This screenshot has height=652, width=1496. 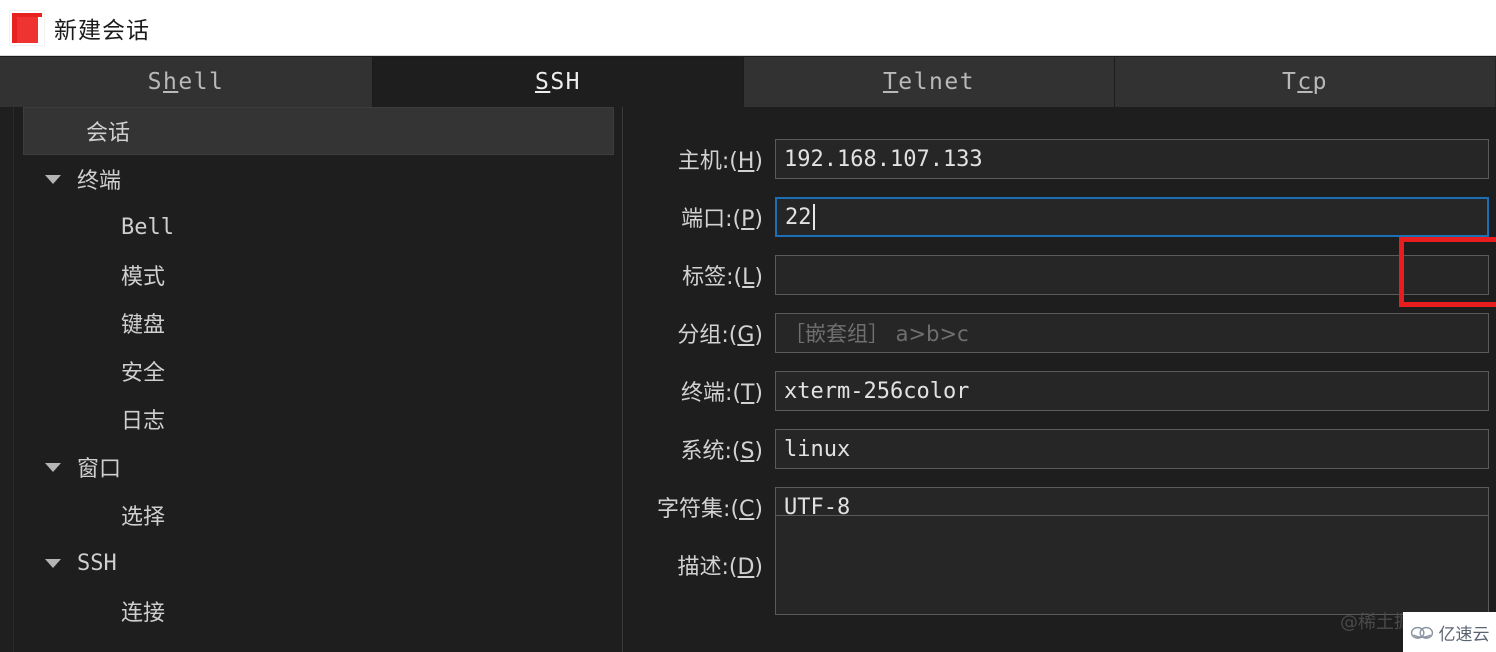 I want to click on form-row-0: 主机:(H) 192.168.107.133, so click(x=1056, y=159).